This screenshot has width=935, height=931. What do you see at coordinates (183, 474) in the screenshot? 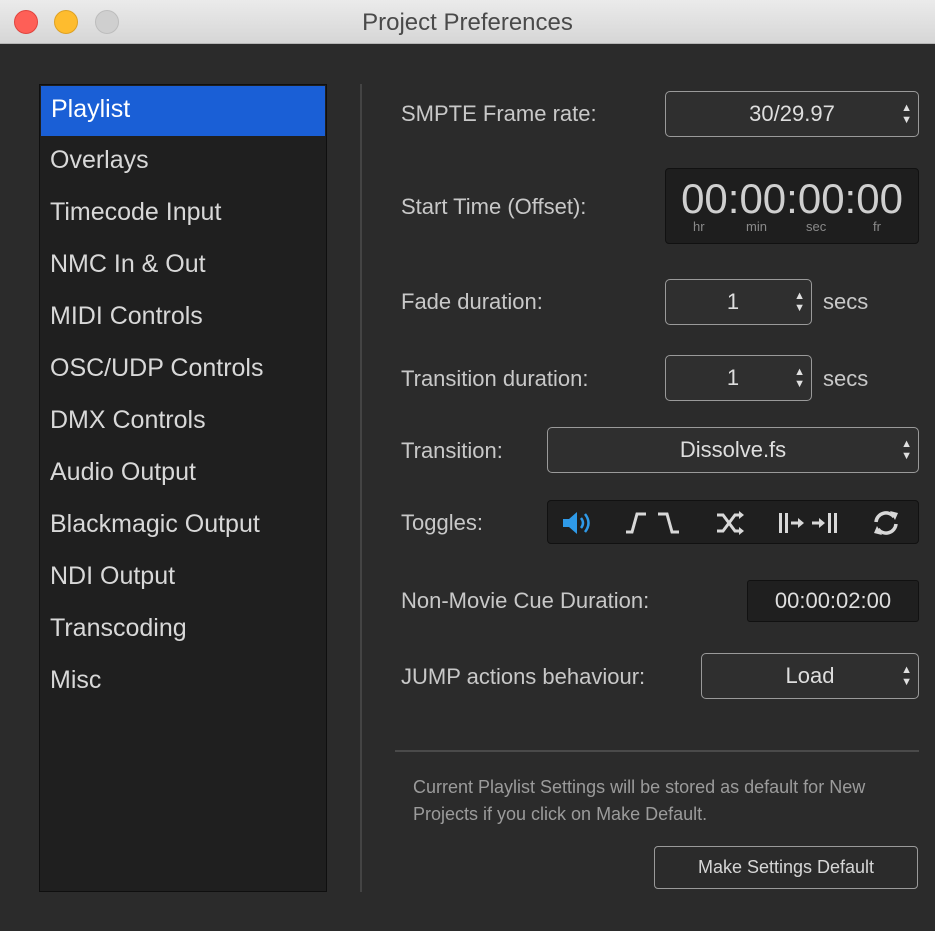
I see `sidebar-item-audio-output: Audio Output` at bounding box center [183, 474].